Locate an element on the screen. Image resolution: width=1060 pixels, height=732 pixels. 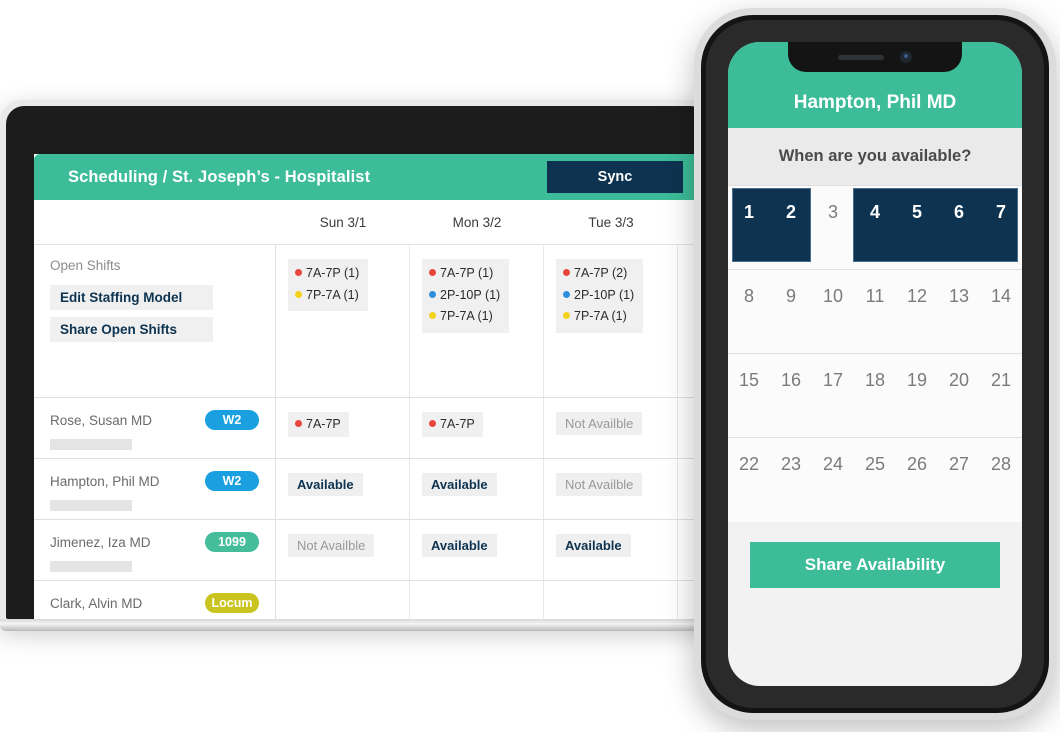
calendar-day-8: 8 is located at coordinates (749, 311).